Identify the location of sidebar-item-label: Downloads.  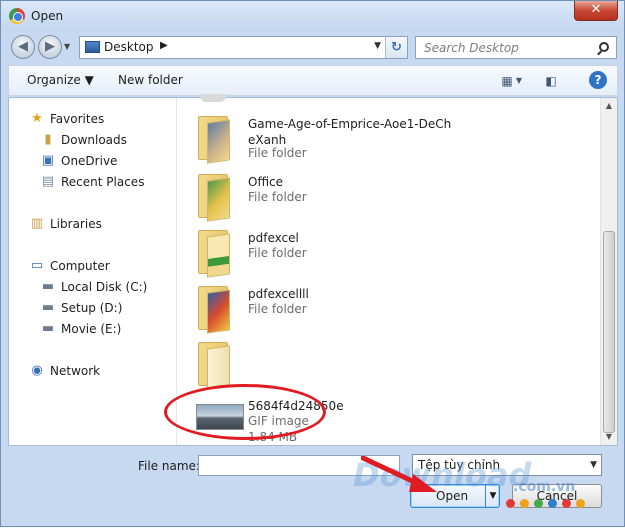
(94, 140).